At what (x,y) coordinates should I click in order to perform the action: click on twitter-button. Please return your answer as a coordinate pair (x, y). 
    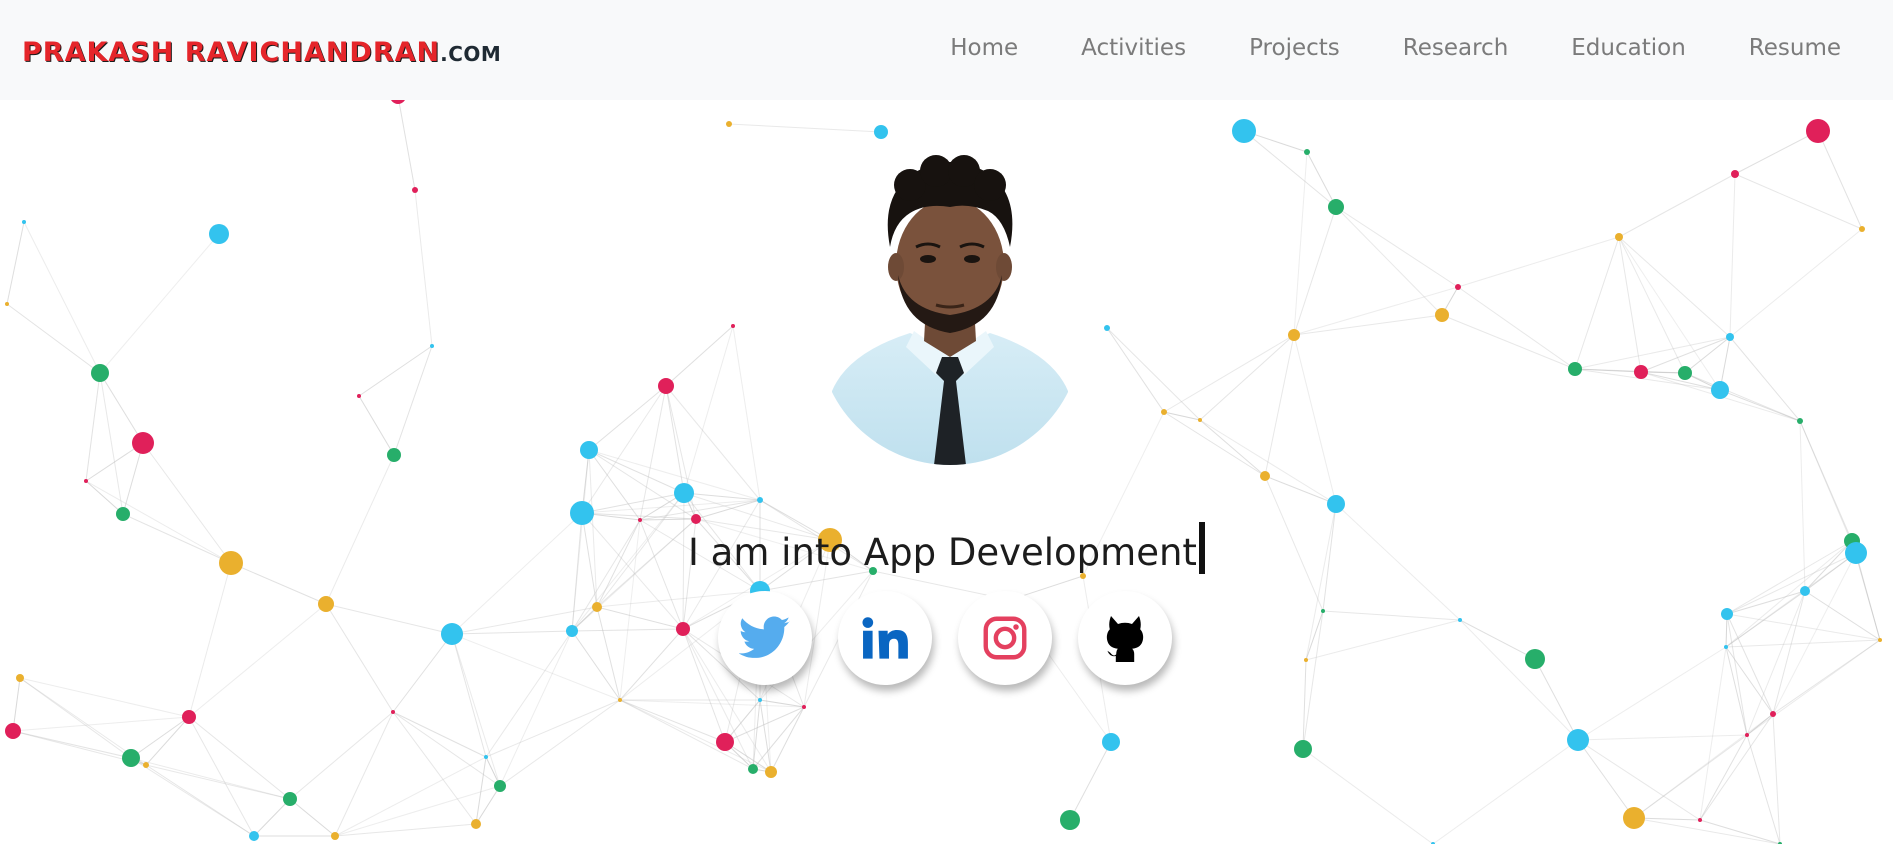
    Looking at the image, I should click on (765, 638).